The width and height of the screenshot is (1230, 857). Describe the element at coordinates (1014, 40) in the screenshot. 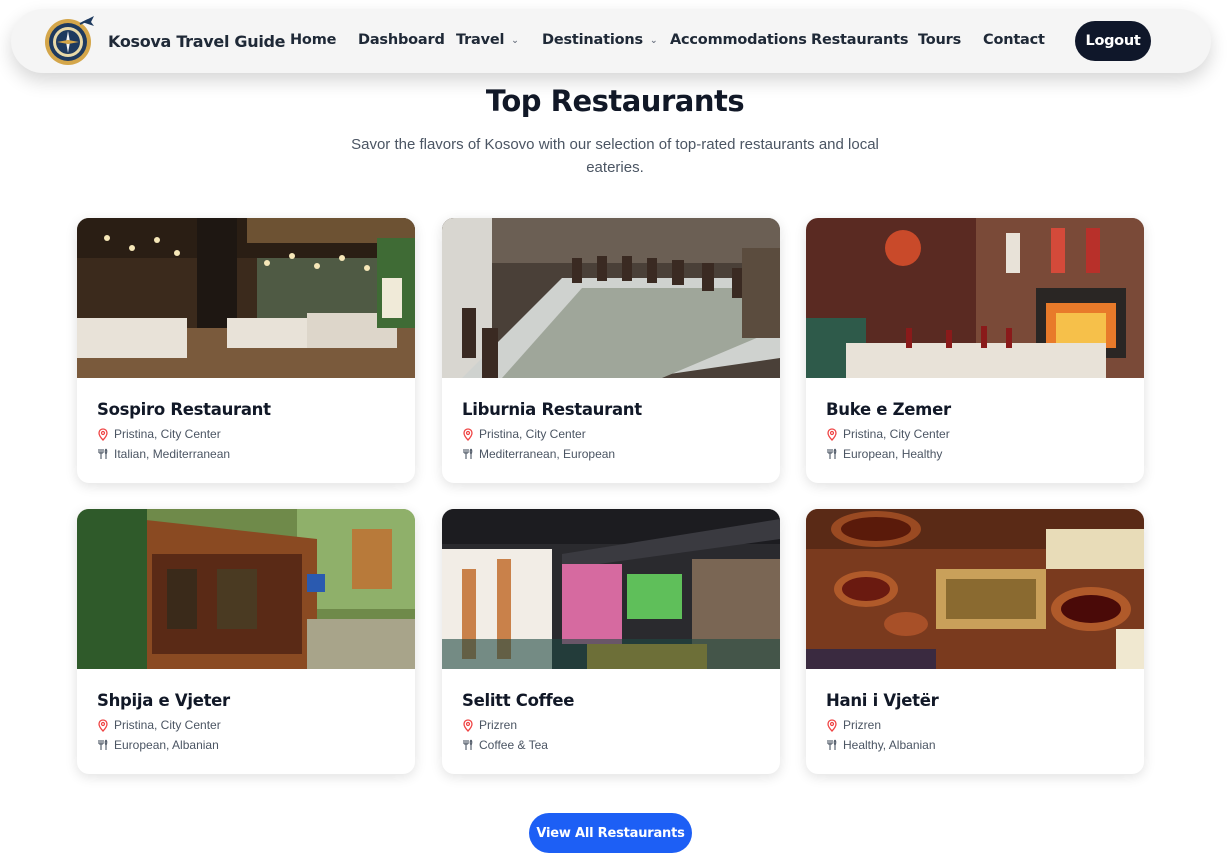

I see `nav-contact: Contact` at that location.